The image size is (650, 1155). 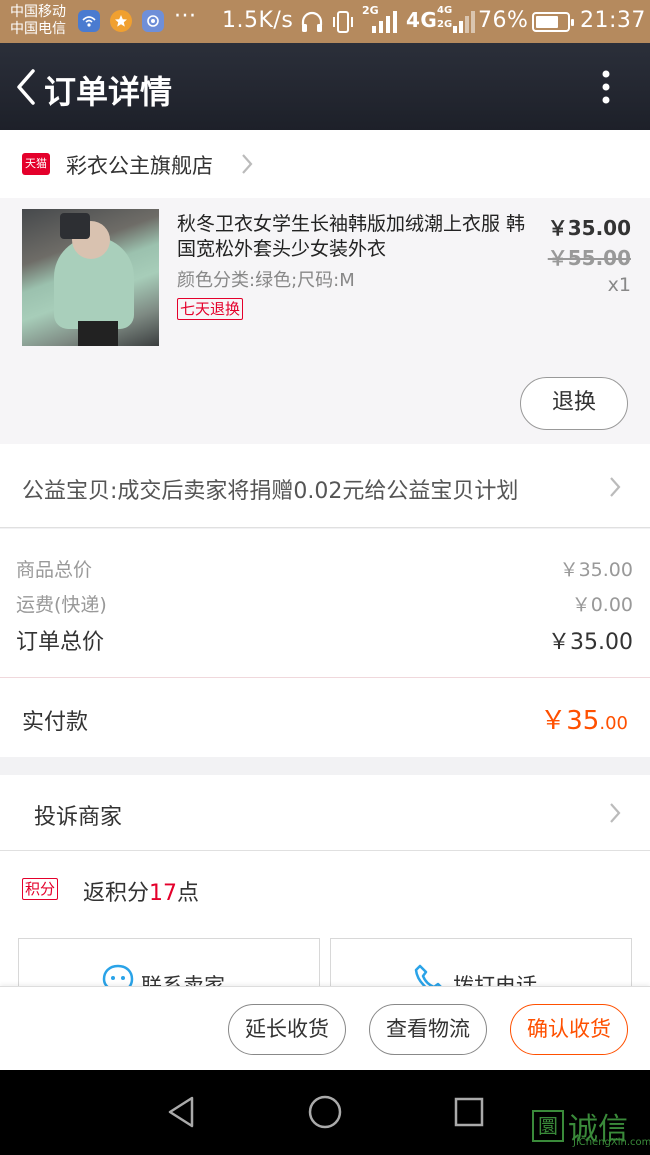 I want to click on exchange-button: 退换, so click(x=574, y=403).